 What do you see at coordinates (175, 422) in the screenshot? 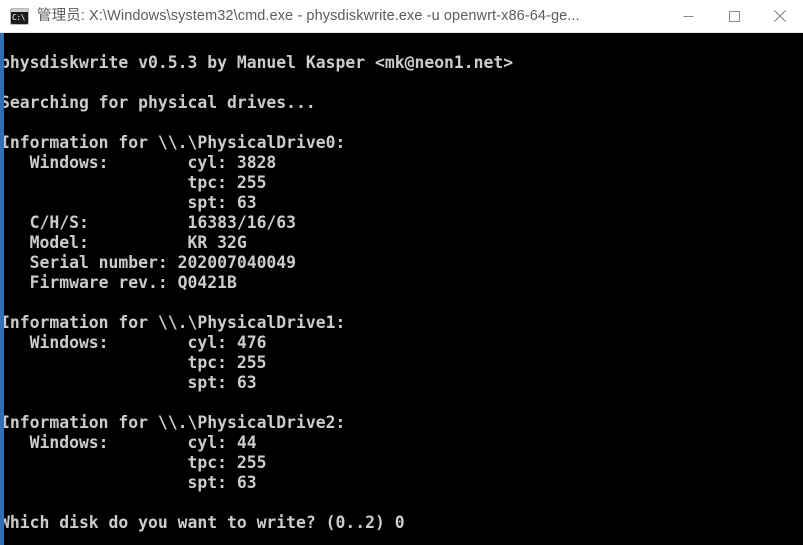
I see `console-line: Information for \\.\PhysicalDrive2:` at bounding box center [175, 422].